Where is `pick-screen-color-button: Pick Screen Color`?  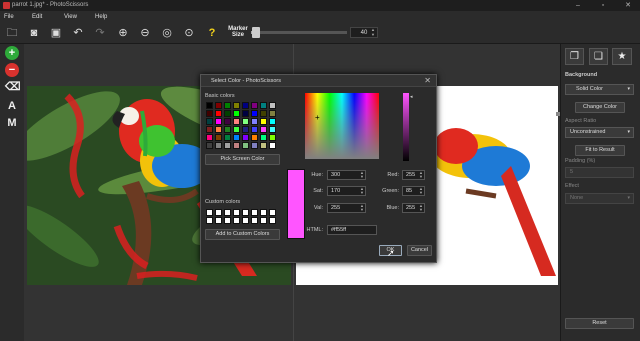 pick-screen-color-button: Pick Screen Color is located at coordinates (242, 159).